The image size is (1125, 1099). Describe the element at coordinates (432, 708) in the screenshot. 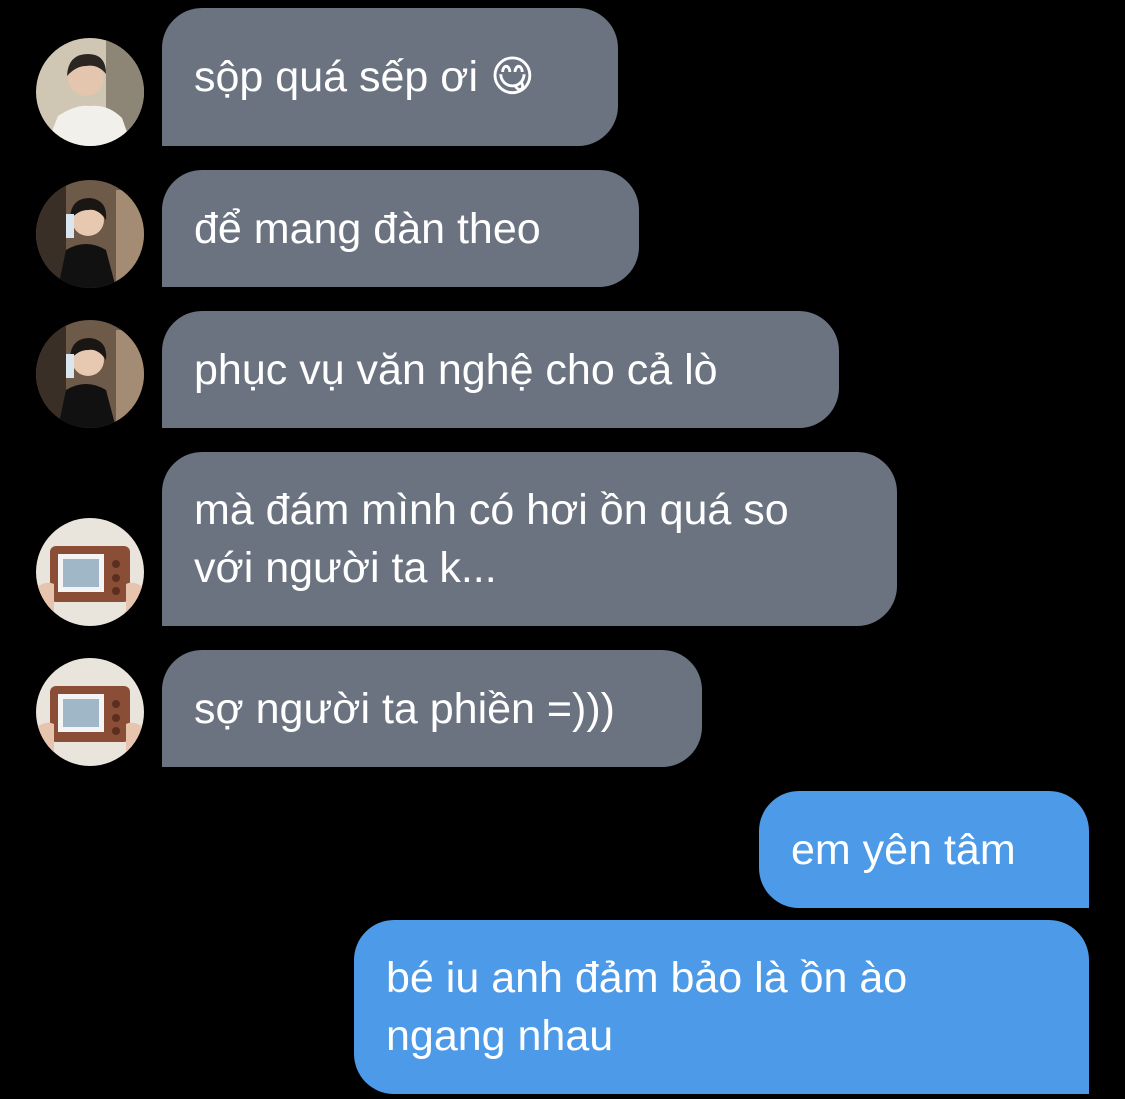

I see `message-bubble-incoming: sợ người ta phiền =)))` at that location.